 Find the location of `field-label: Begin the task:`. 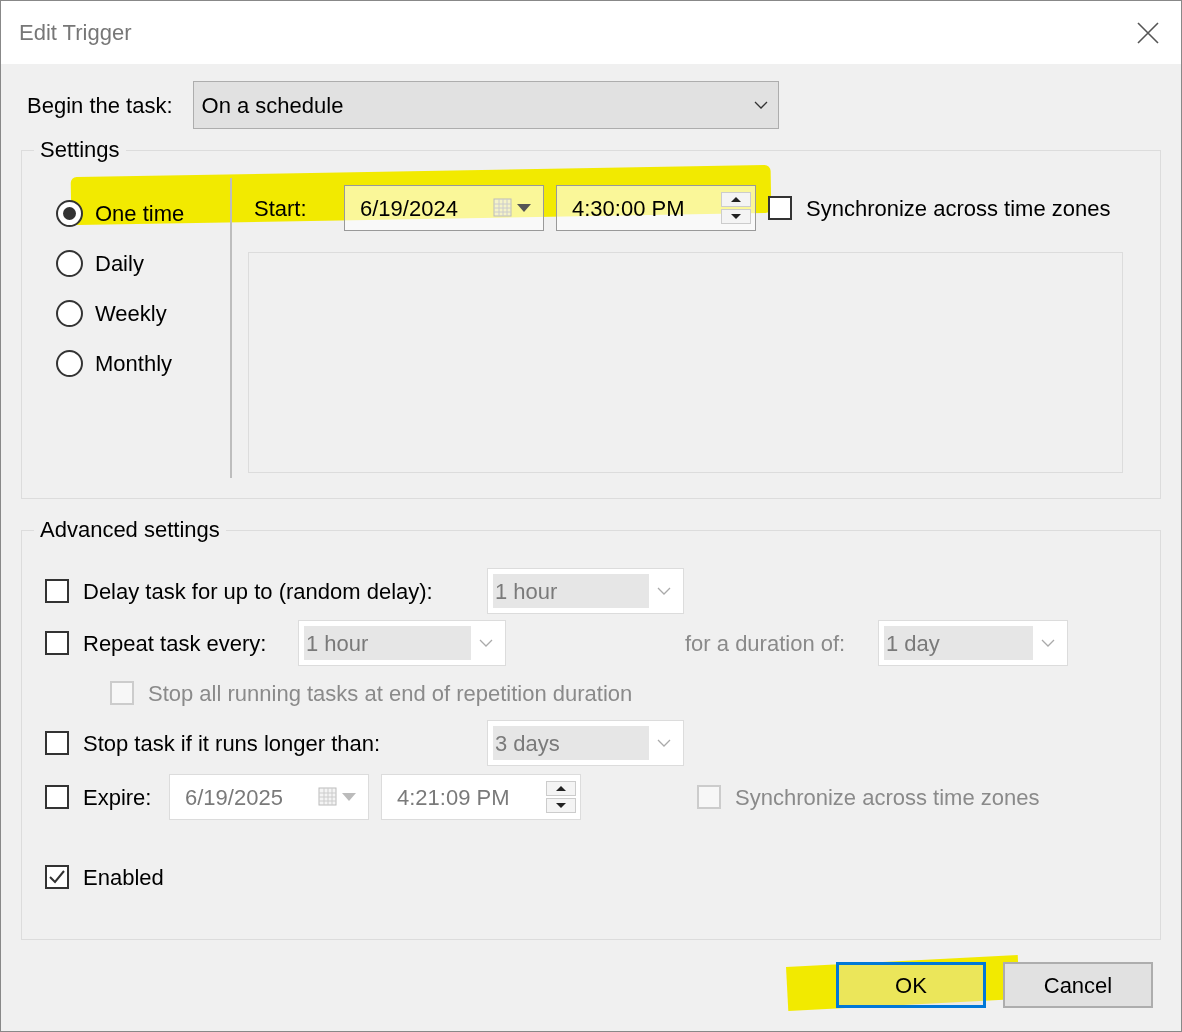

field-label: Begin the task: is located at coordinates (100, 105).